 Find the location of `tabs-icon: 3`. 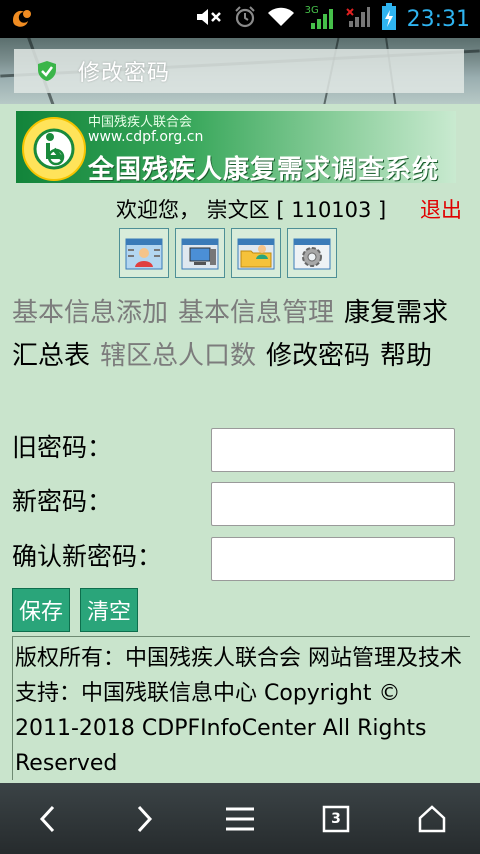

tabs-icon: 3 is located at coordinates (336, 819).